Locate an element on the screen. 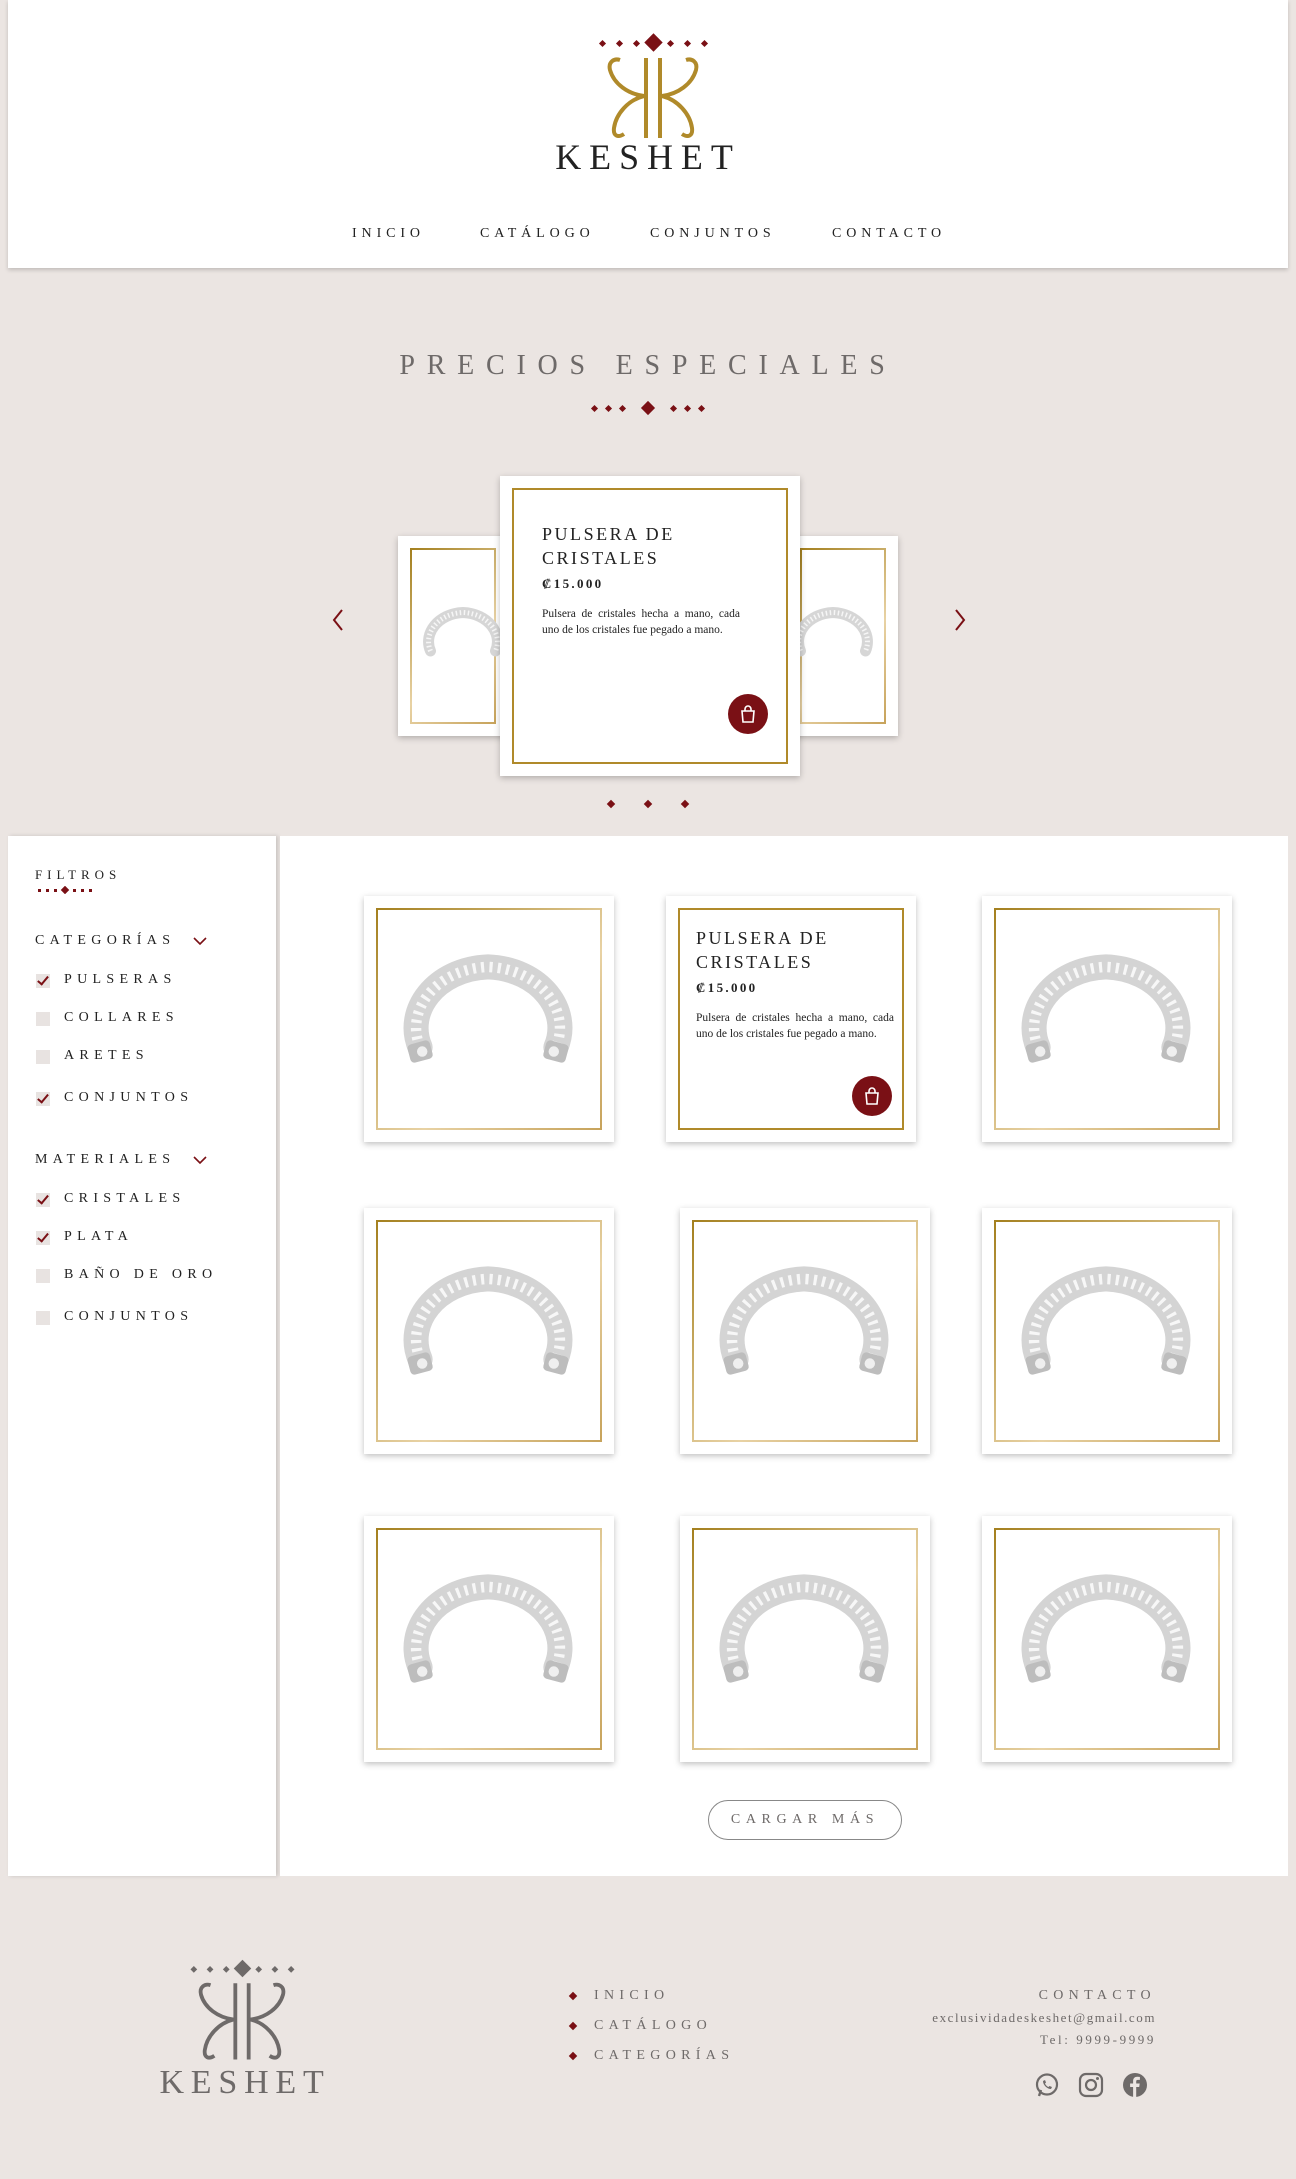 The width and height of the screenshot is (1296, 2179). featured-price: ₡15.000 is located at coordinates (573, 583).